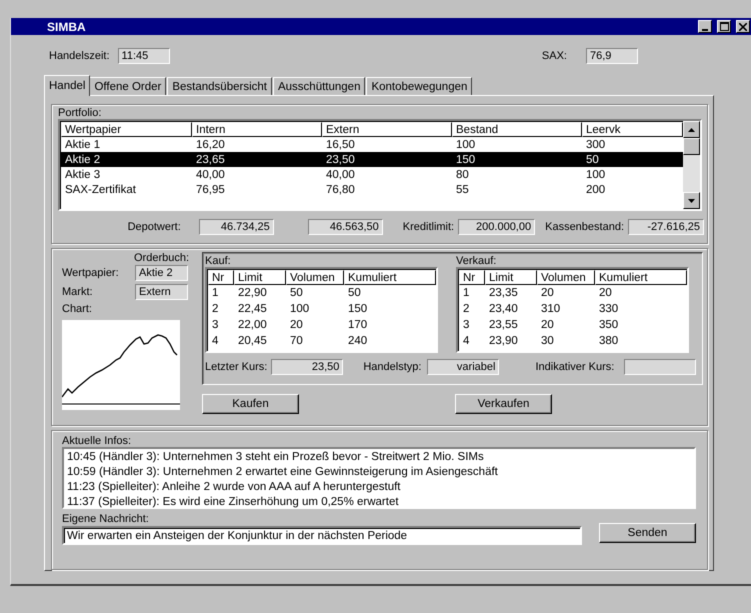 This screenshot has width=751, height=613. I want to click on field-label: Handelszeit:, so click(79, 56).